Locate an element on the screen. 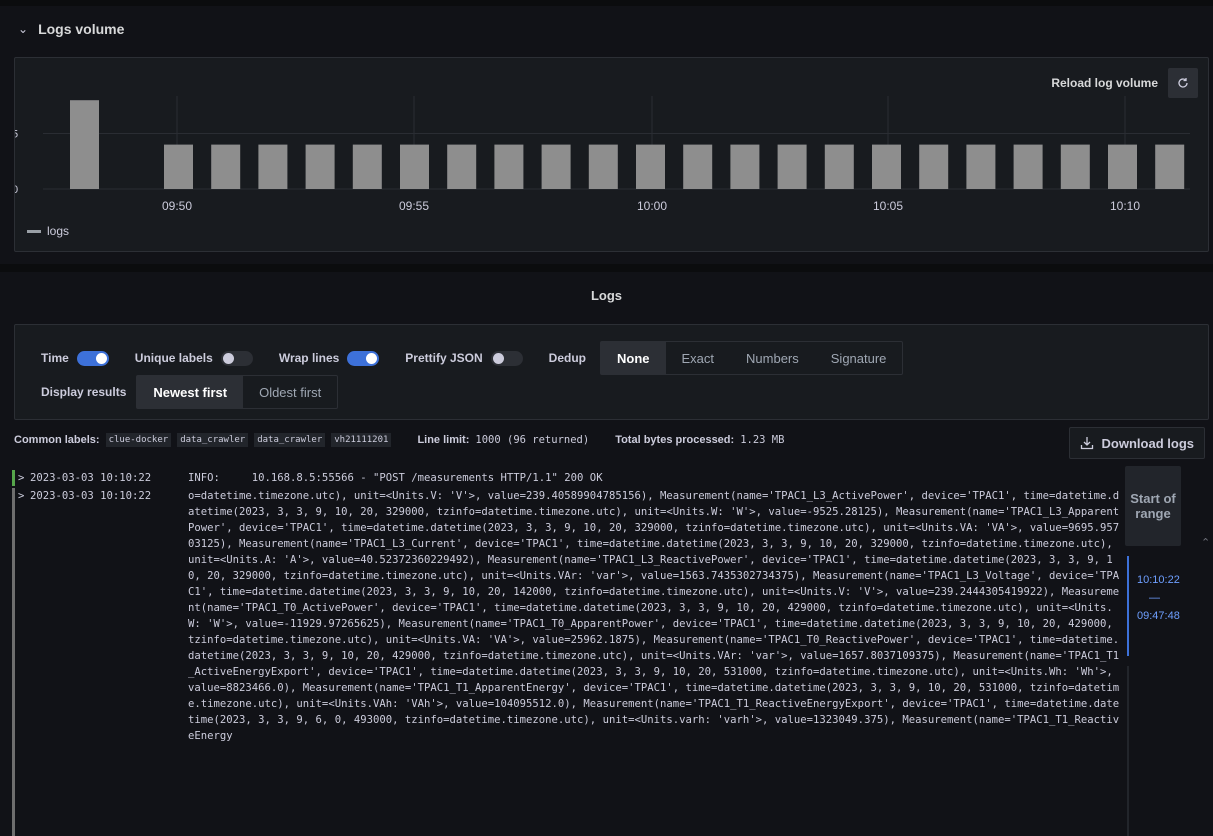 The width and height of the screenshot is (1213, 836). prettify-json-label: Prettify JSON is located at coordinates (444, 358).